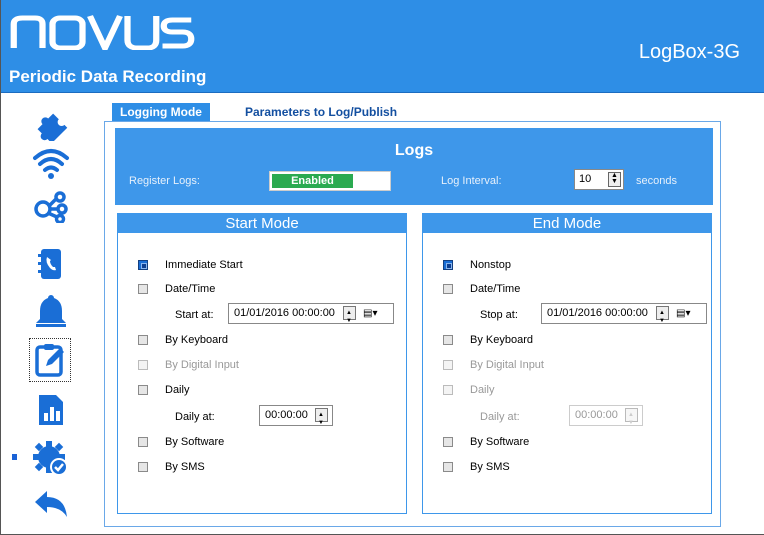  I want to click on gear-check-icon, so click(50, 458).